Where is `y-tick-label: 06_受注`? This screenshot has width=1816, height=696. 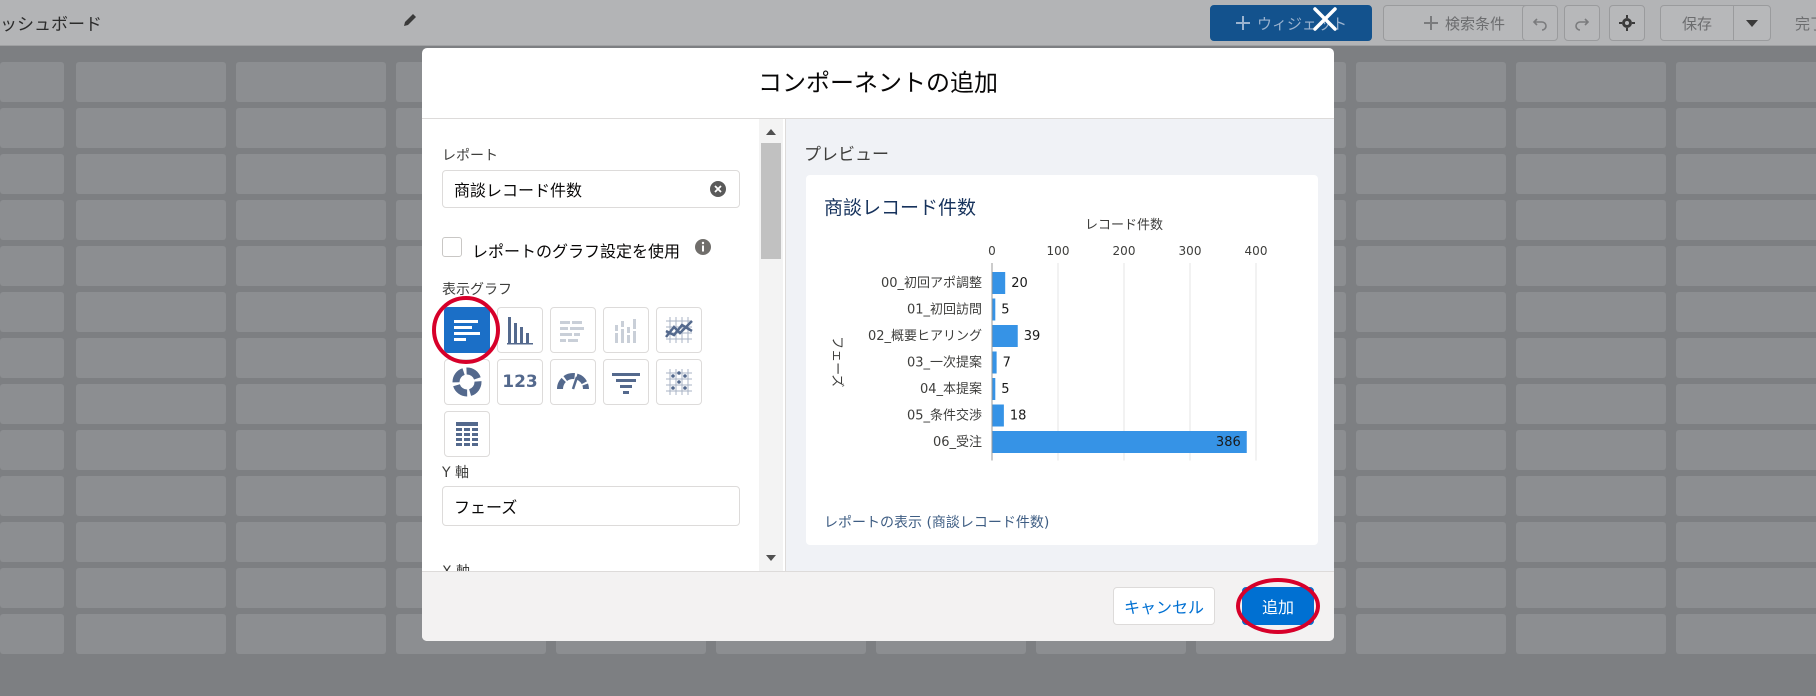
y-tick-label: 06_受注 is located at coordinates (957, 442).